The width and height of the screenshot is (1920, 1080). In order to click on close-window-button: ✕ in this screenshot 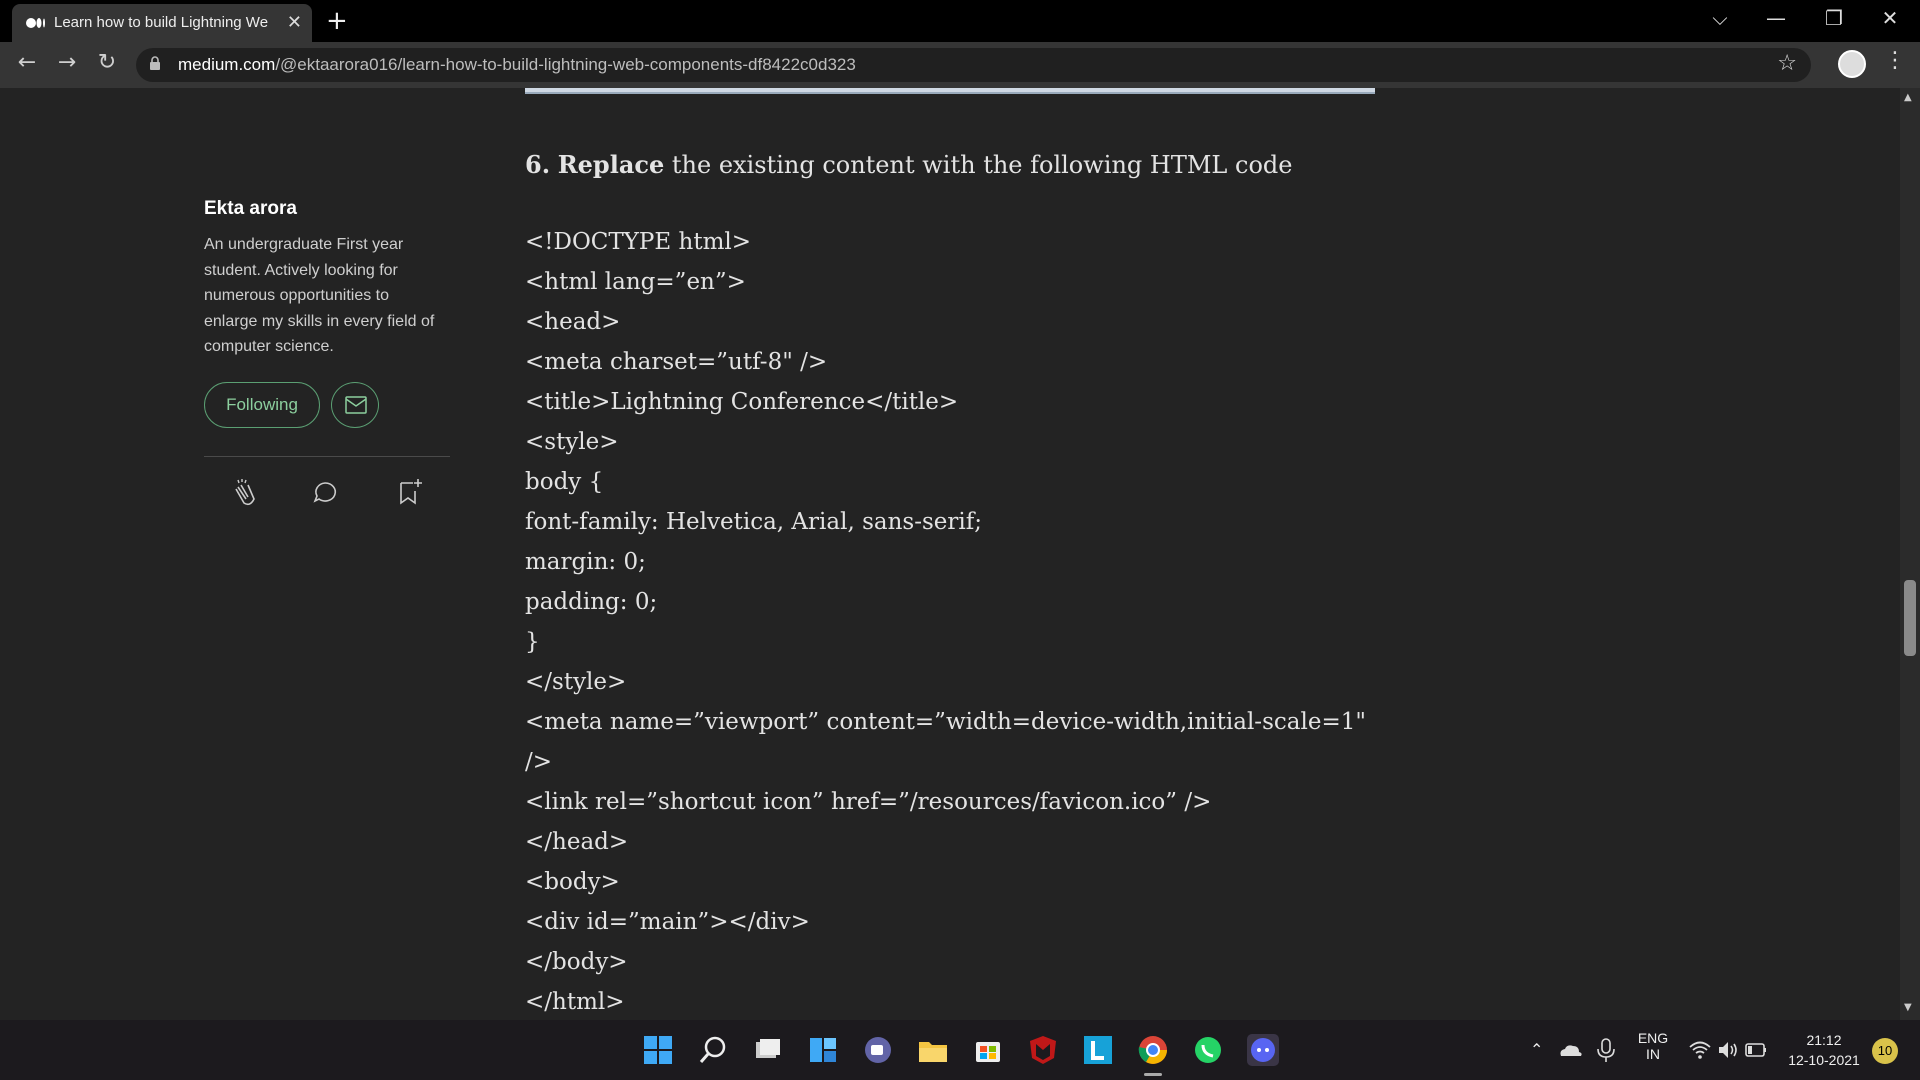, I will do `click(1890, 18)`.